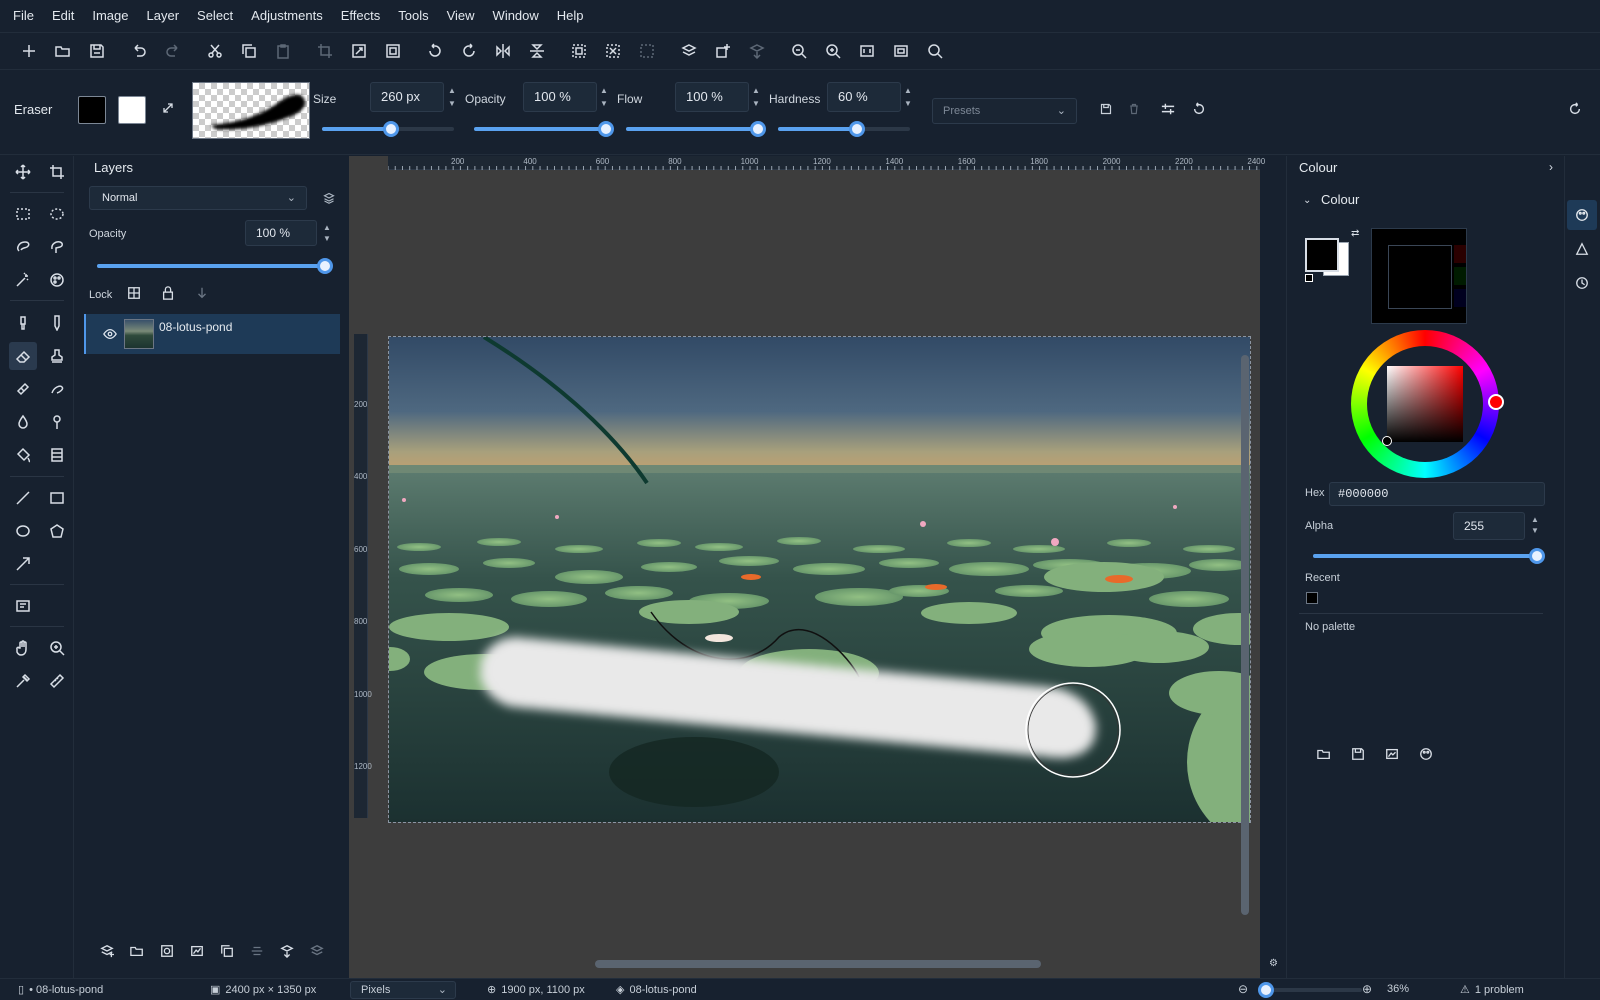 The image size is (1600, 1000). What do you see at coordinates (901, 51) in the screenshot?
I see `best-fit-icon` at bounding box center [901, 51].